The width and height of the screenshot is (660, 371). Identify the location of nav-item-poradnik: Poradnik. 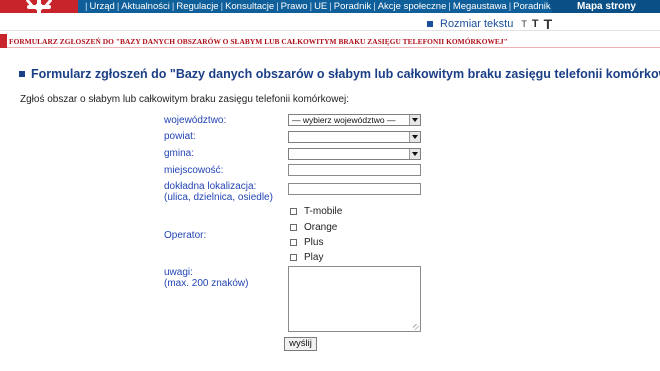
(353, 6).